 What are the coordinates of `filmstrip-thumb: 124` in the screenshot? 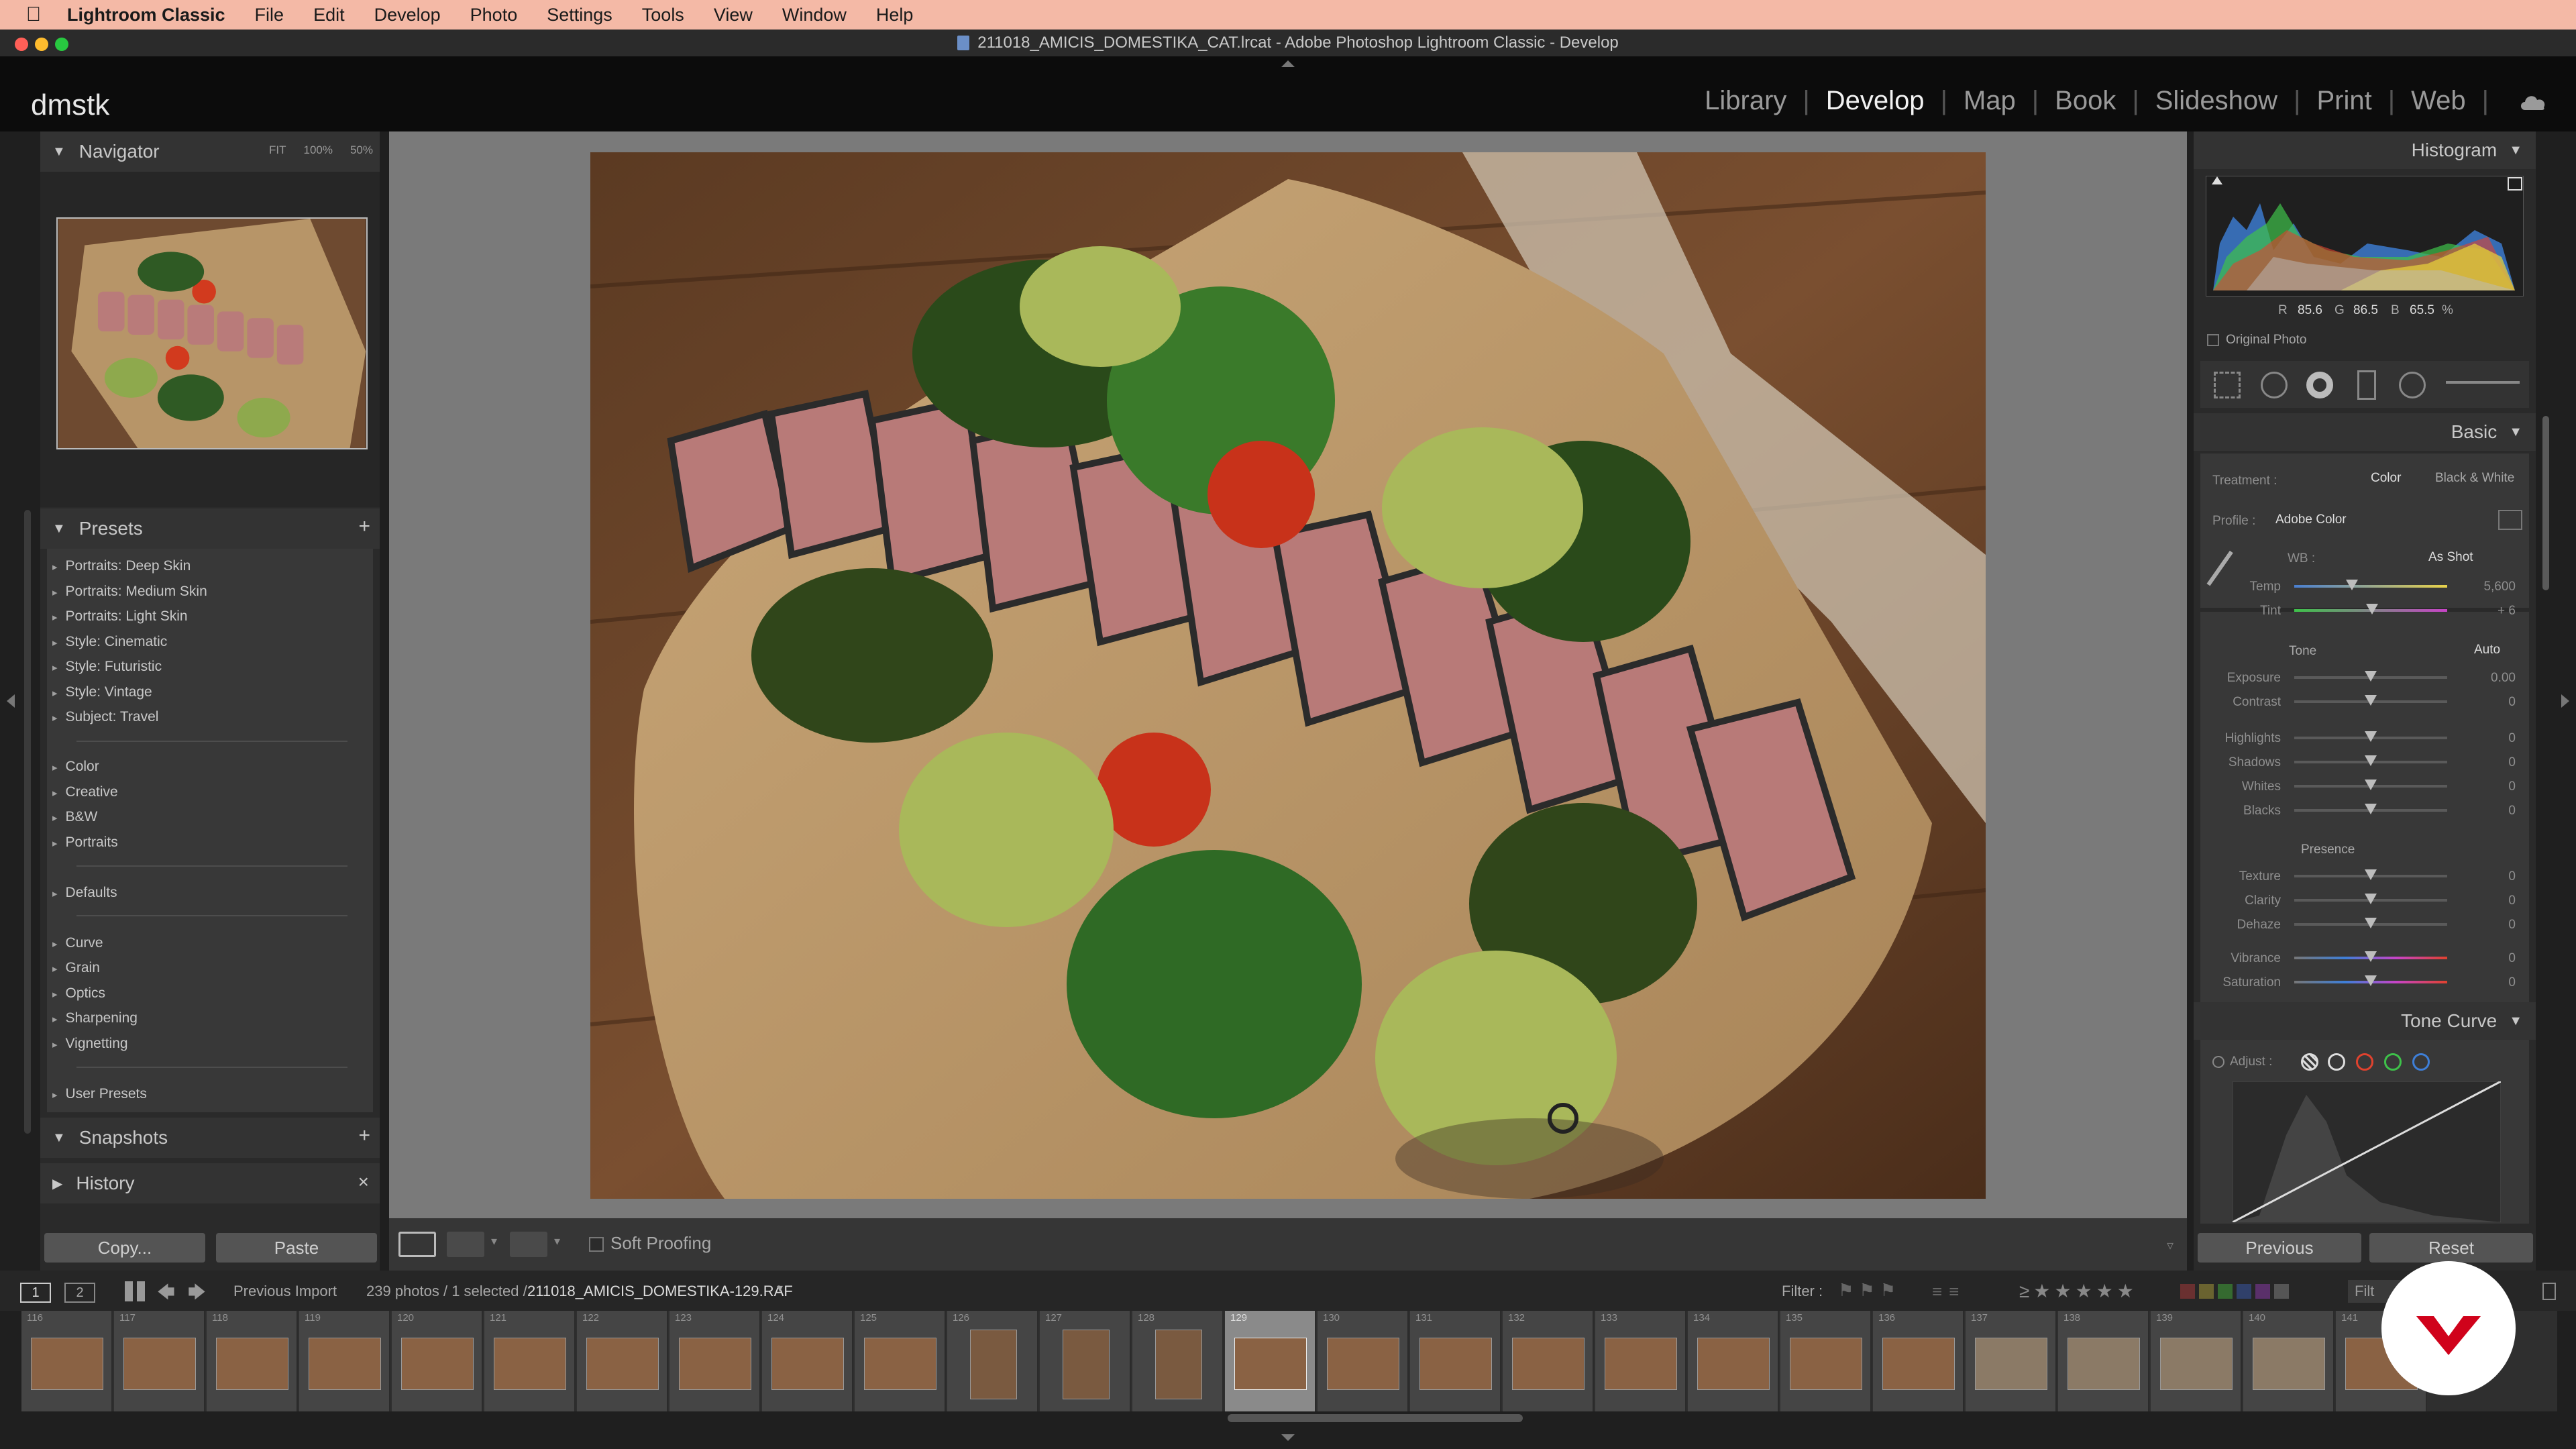 It's located at (807, 1361).